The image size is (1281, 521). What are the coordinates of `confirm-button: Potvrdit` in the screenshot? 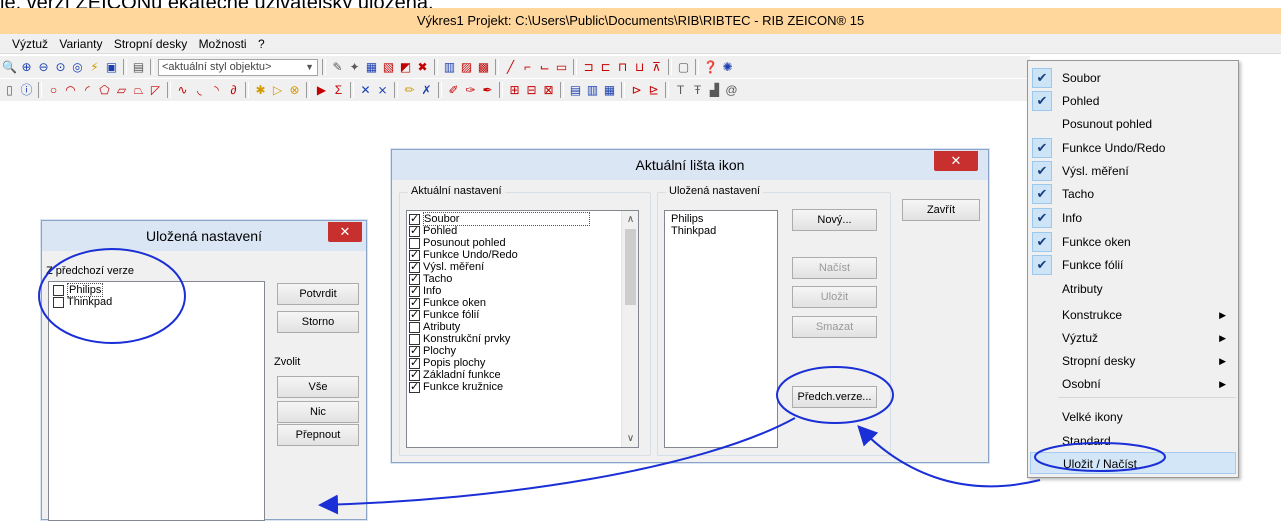 It's located at (318, 294).